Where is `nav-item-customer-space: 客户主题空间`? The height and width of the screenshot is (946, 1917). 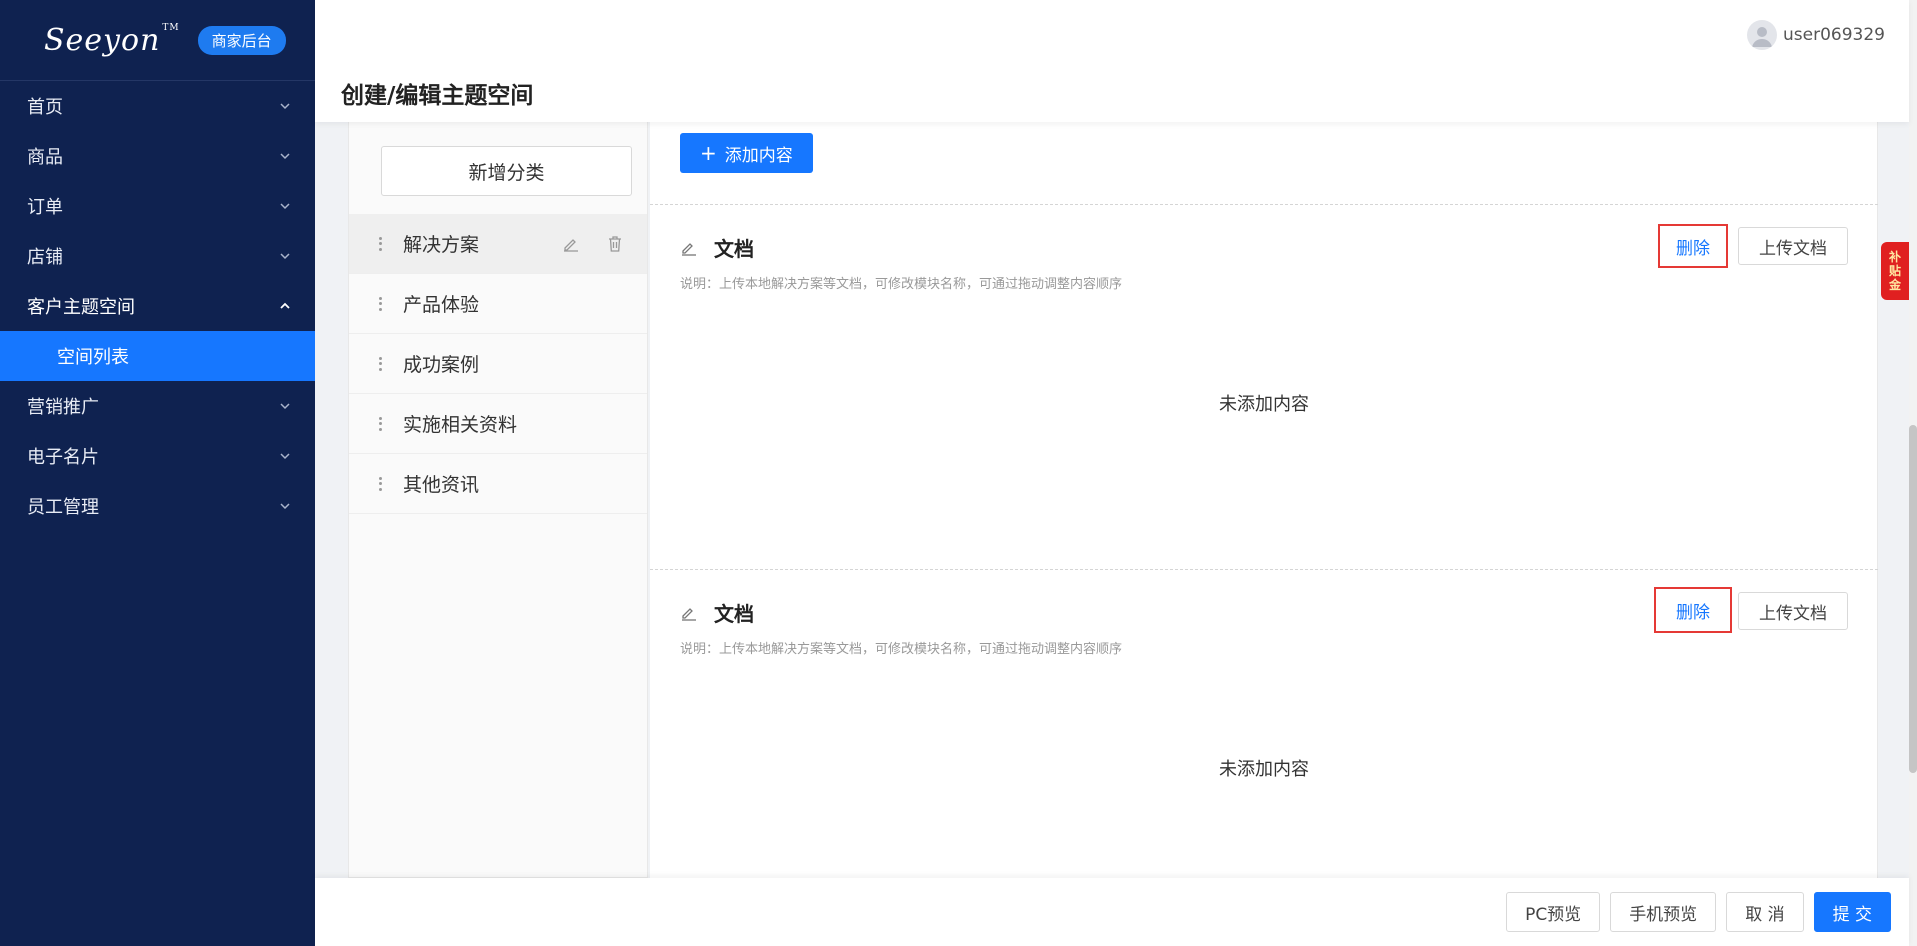 nav-item-customer-space: 客户主题空间 is located at coordinates (157, 306).